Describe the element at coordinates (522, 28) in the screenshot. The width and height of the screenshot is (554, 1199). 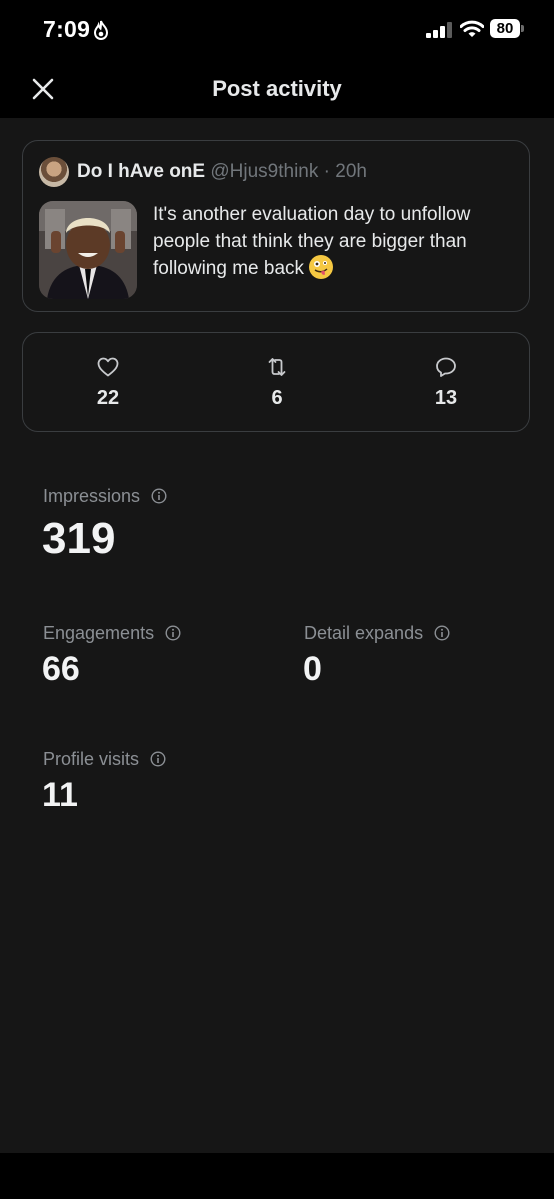
I see `battery-nub` at that location.